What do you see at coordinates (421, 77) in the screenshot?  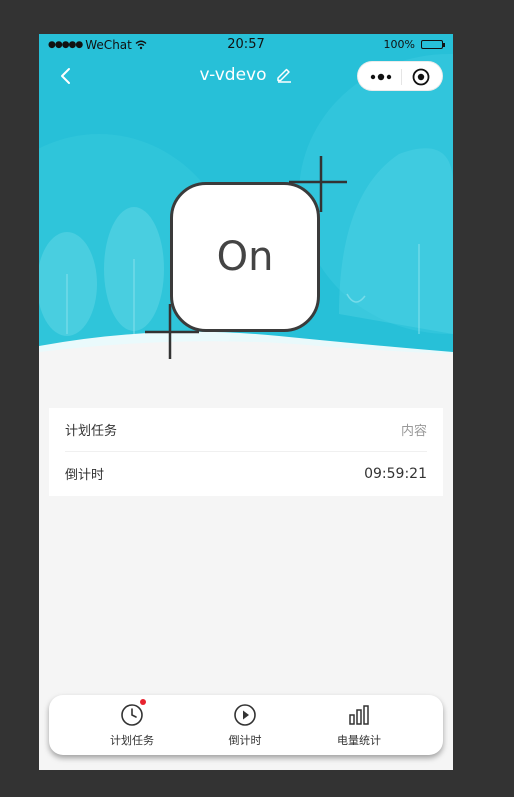 I see `target-circle-icon` at bounding box center [421, 77].